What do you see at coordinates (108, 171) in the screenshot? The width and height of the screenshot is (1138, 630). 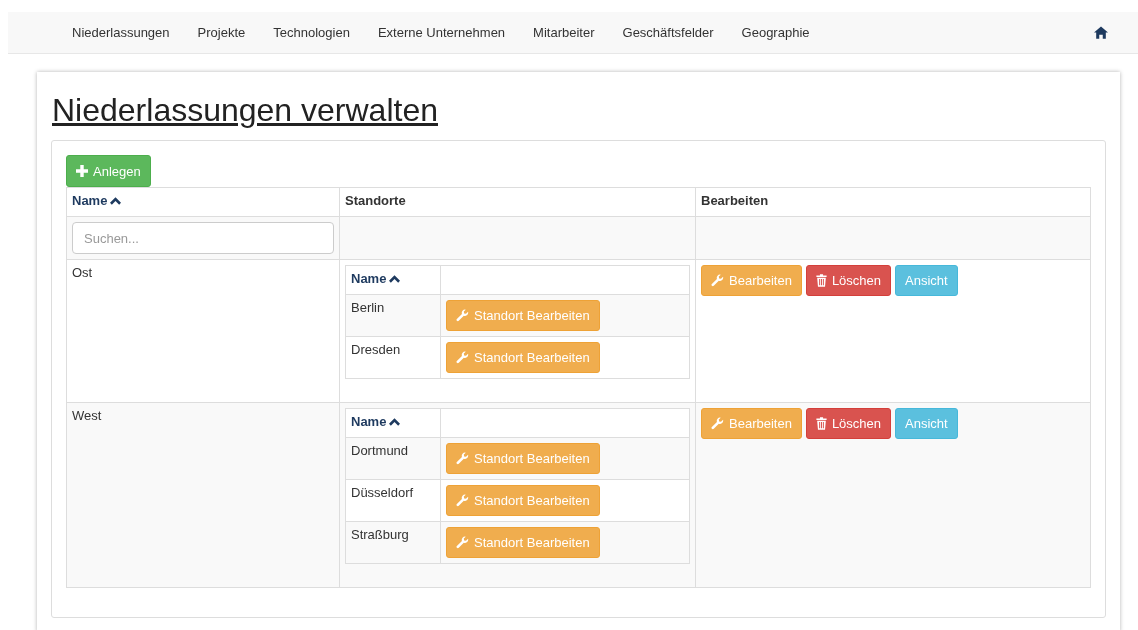 I see `create-button: Anlegen` at bounding box center [108, 171].